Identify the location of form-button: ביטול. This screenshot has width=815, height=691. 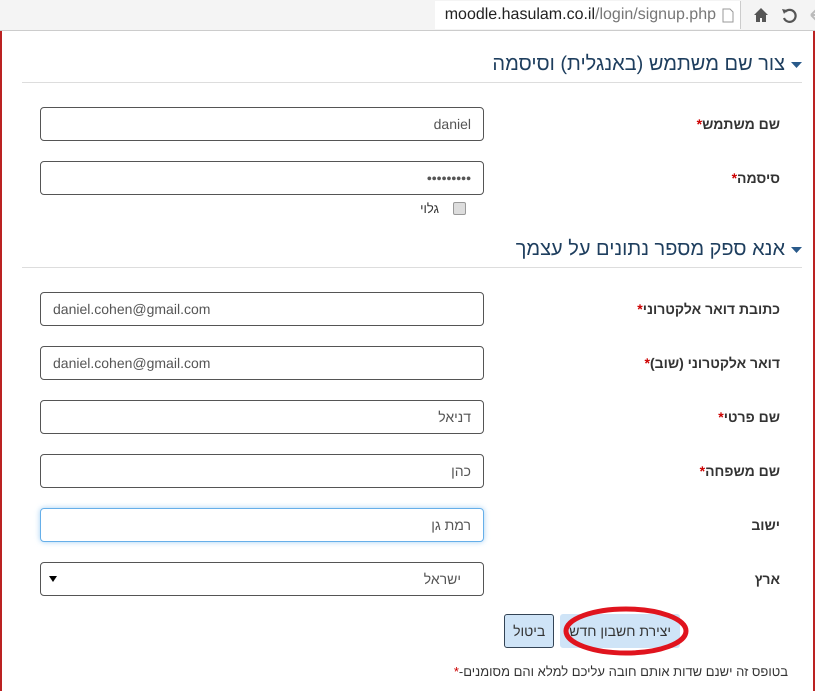
(529, 631).